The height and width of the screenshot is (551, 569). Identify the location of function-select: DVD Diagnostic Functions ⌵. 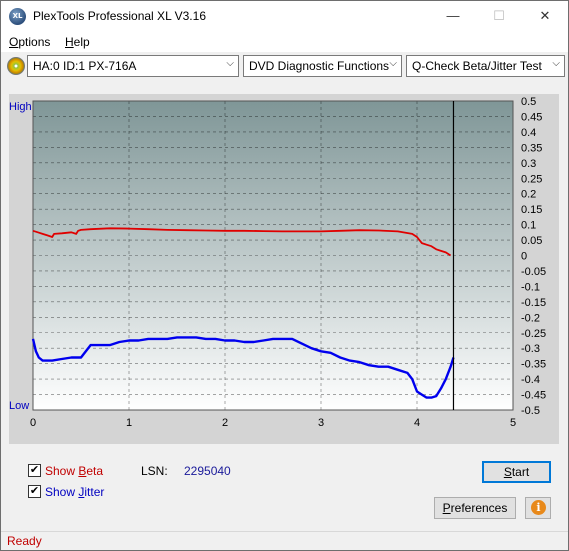
(322, 66).